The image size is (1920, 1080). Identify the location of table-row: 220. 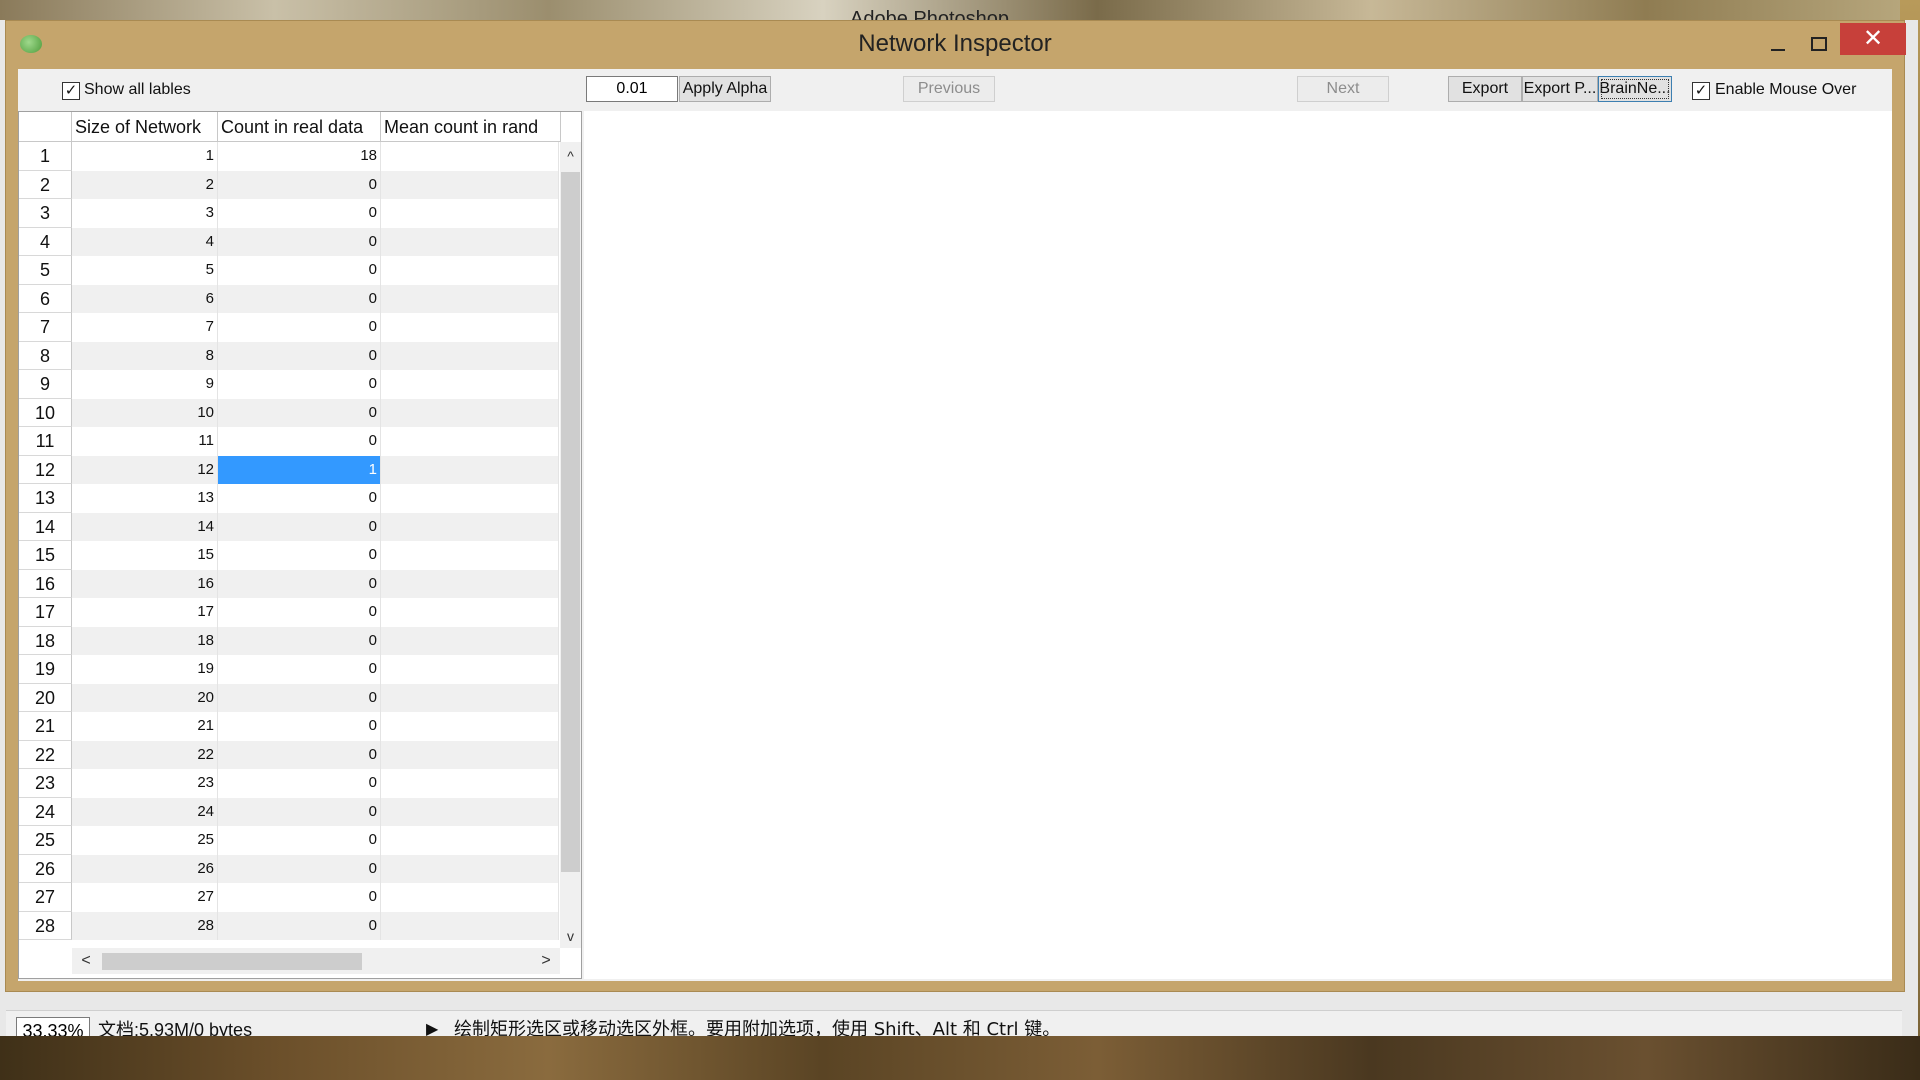
(289, 184).